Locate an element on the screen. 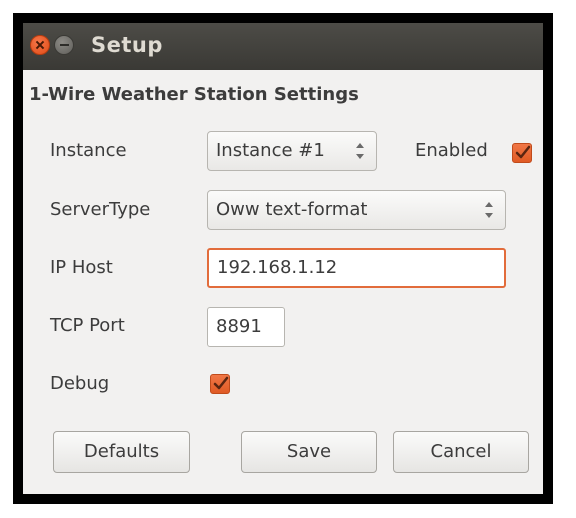 The image size is (576, 518). close-icon is located at coordinates (40, 45).